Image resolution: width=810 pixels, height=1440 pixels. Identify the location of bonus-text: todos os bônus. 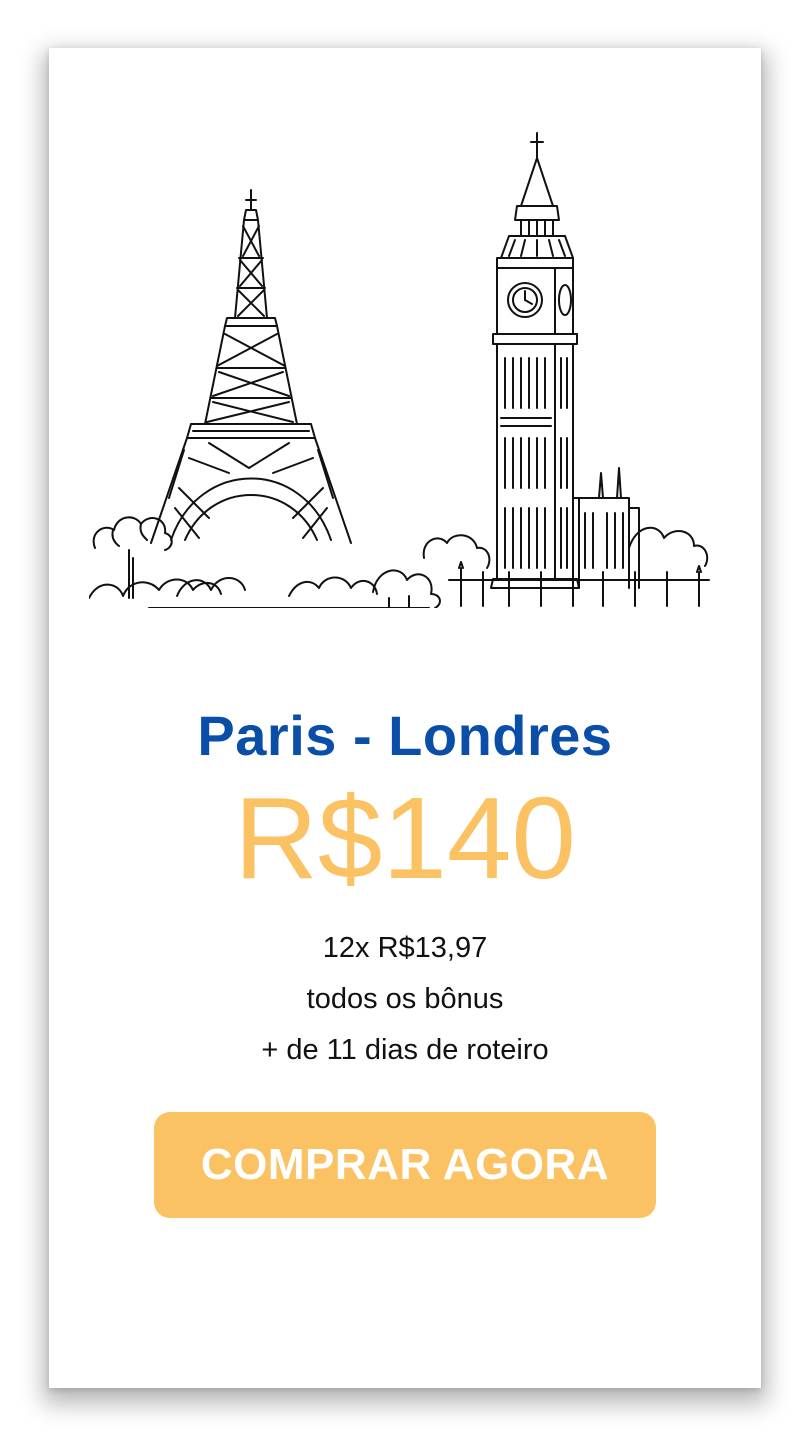
(405, 999).